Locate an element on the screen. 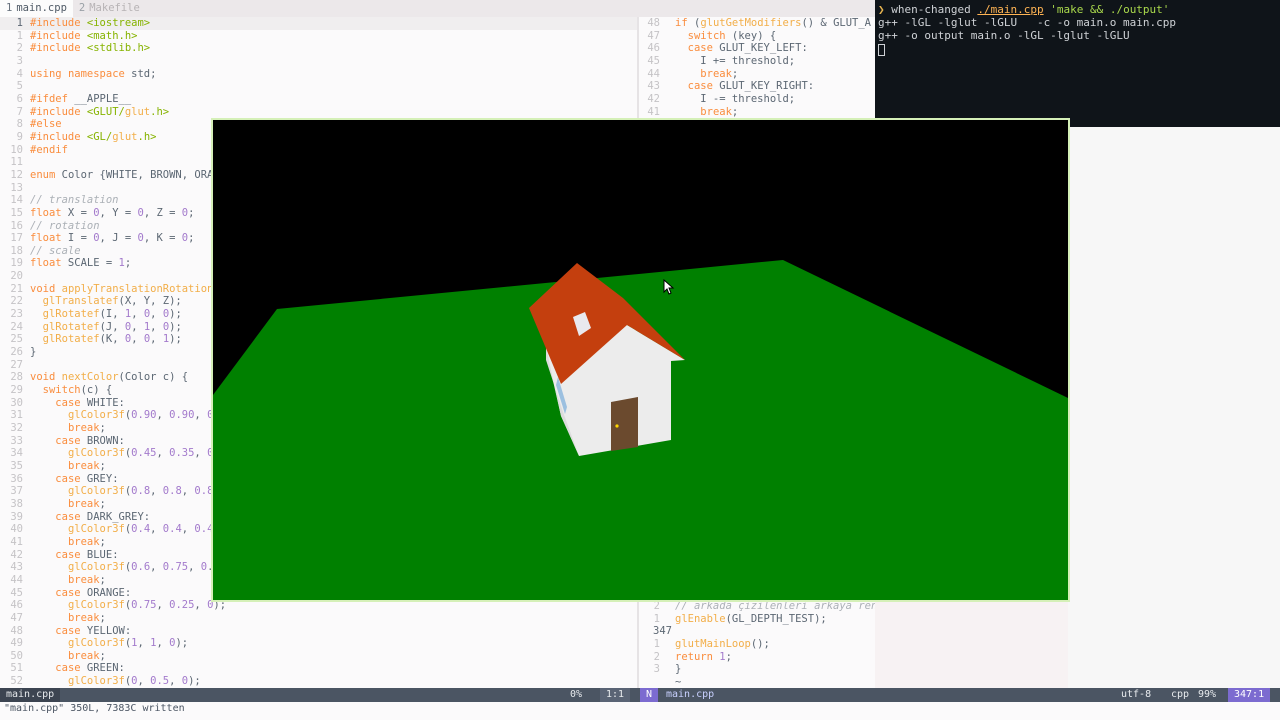  line-number: 12 is located at coordinates (16, 174).